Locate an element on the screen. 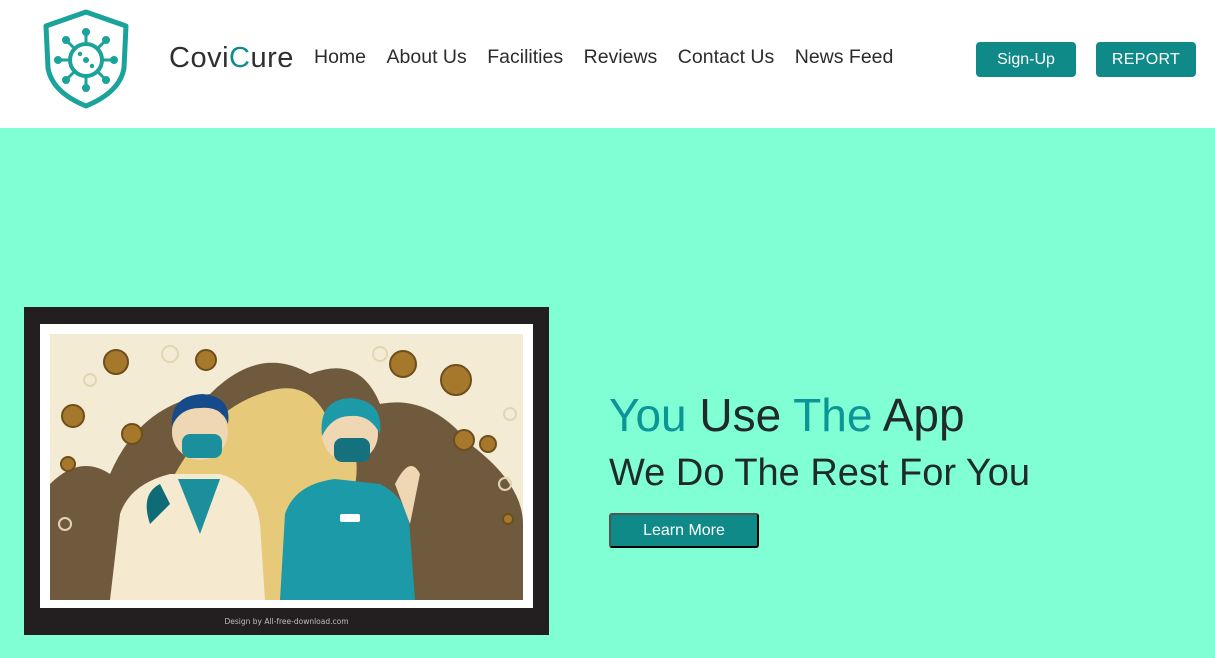 Image resolution: width=1215 pixels, height=658 pixels. headline-word-1: You is located at coordinates (648, 415).